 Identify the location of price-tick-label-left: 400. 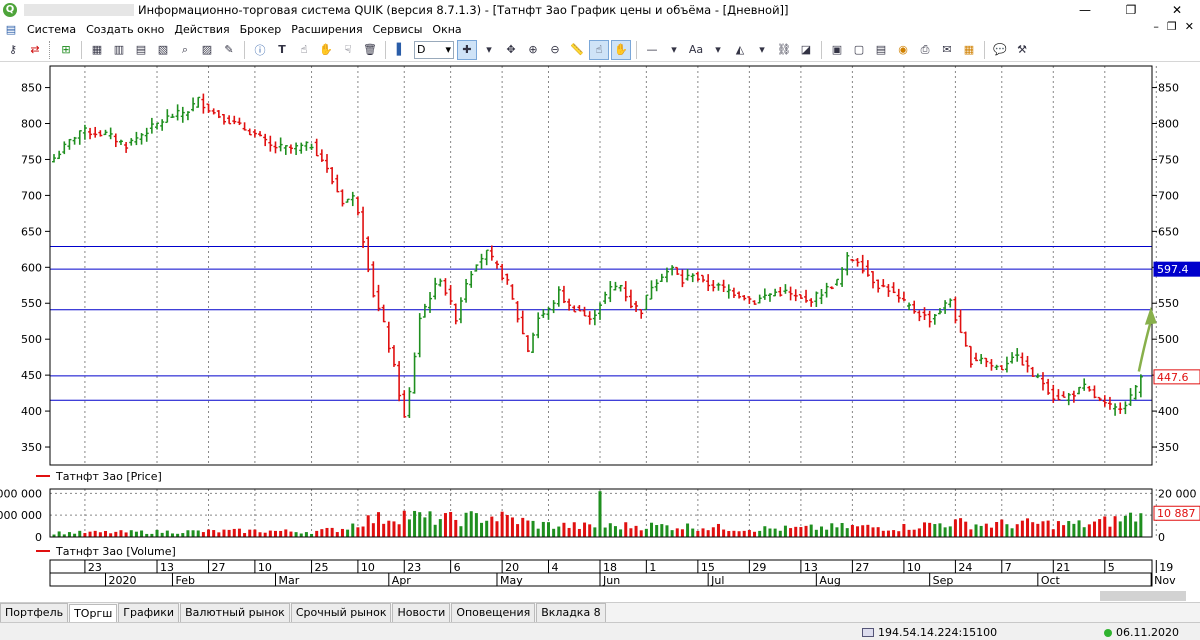
(31, 411).